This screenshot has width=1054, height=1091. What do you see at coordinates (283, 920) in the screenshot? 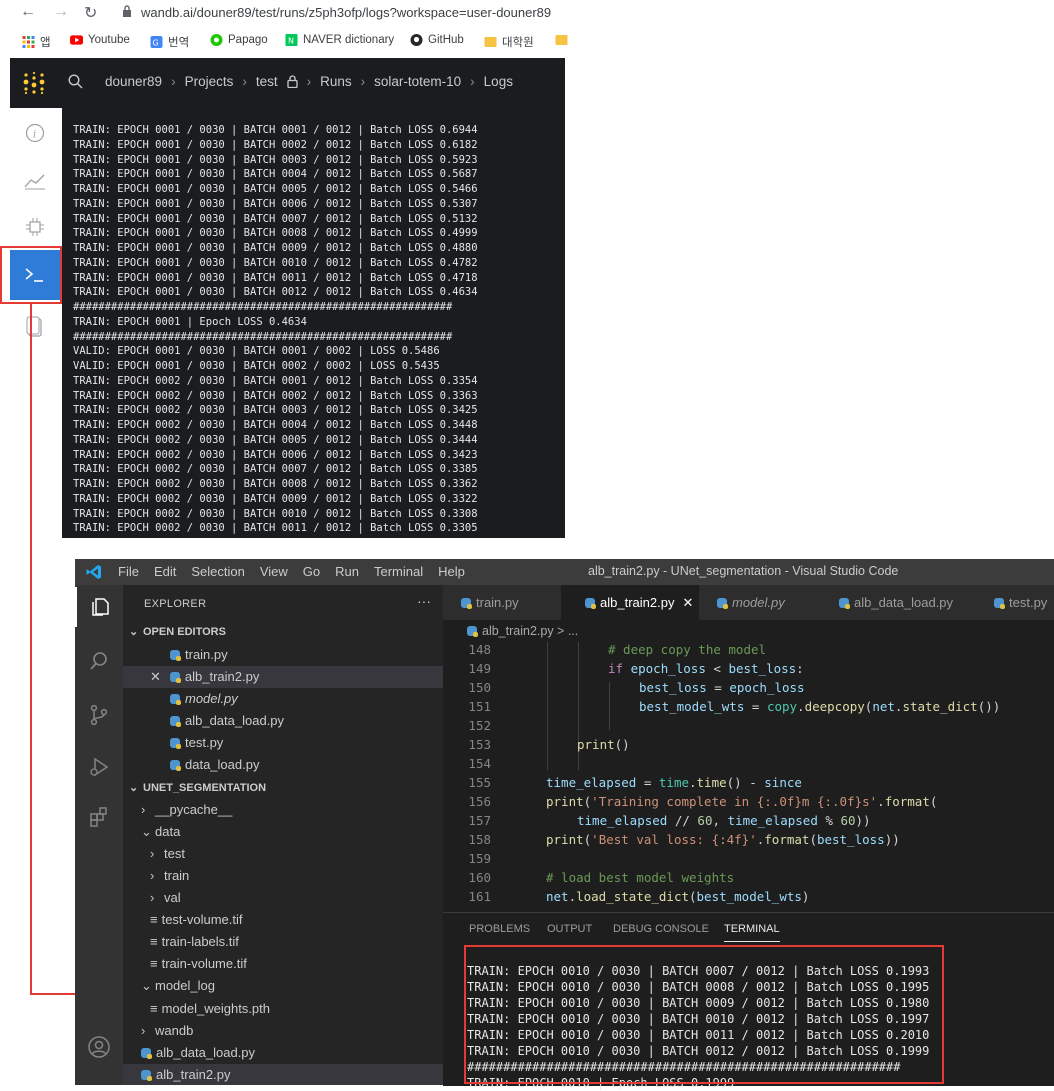
I see `tree-file: ≡ test-volume.tif` at bounding box center [283, 920].